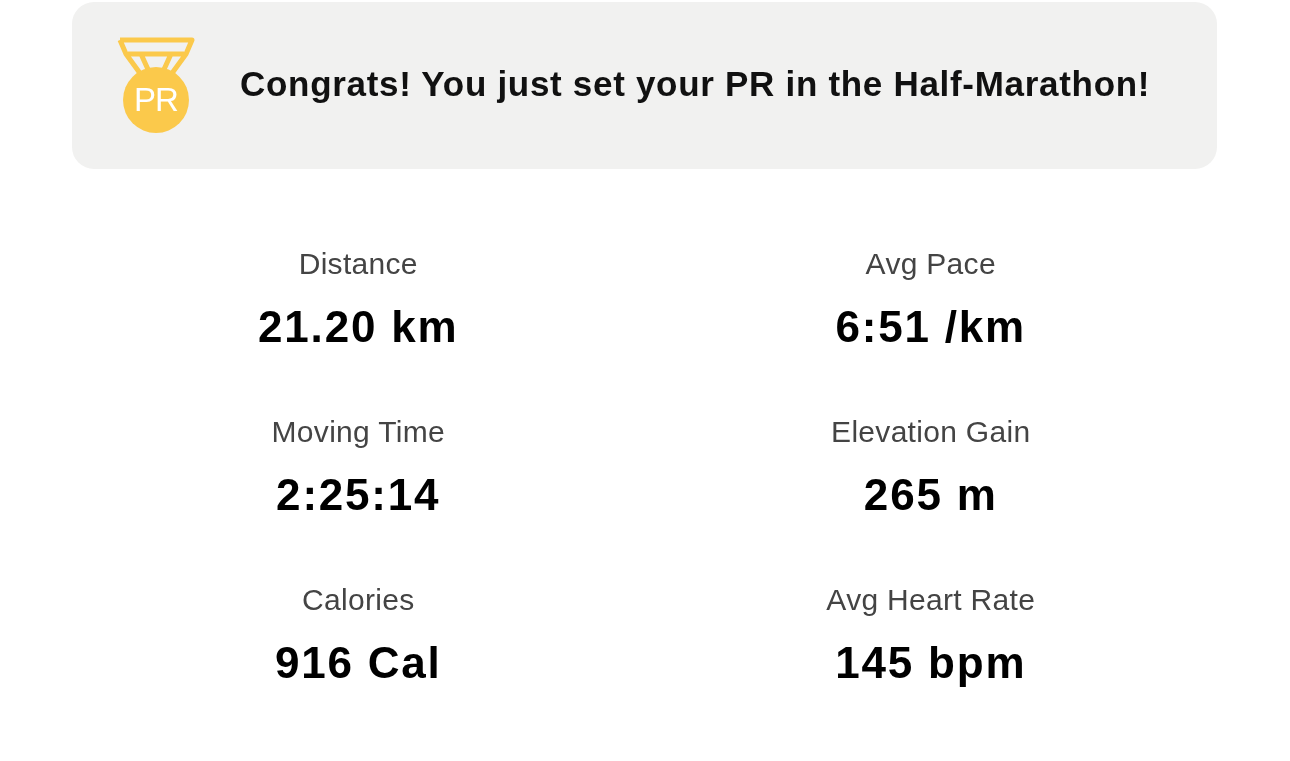  What do you see at coordinates (358, 432) in the screenshot?
I see `stat-label: Moving Time` at bounding box center [358, 432].